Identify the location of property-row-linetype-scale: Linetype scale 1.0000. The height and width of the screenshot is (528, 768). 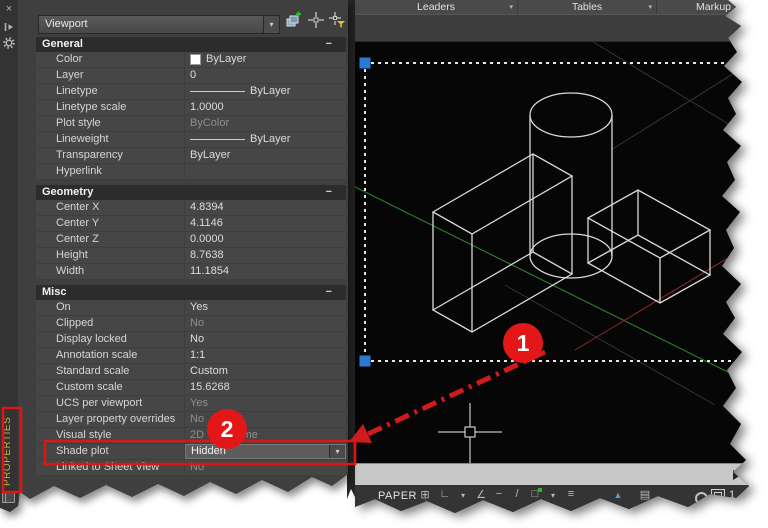
(191, 108).